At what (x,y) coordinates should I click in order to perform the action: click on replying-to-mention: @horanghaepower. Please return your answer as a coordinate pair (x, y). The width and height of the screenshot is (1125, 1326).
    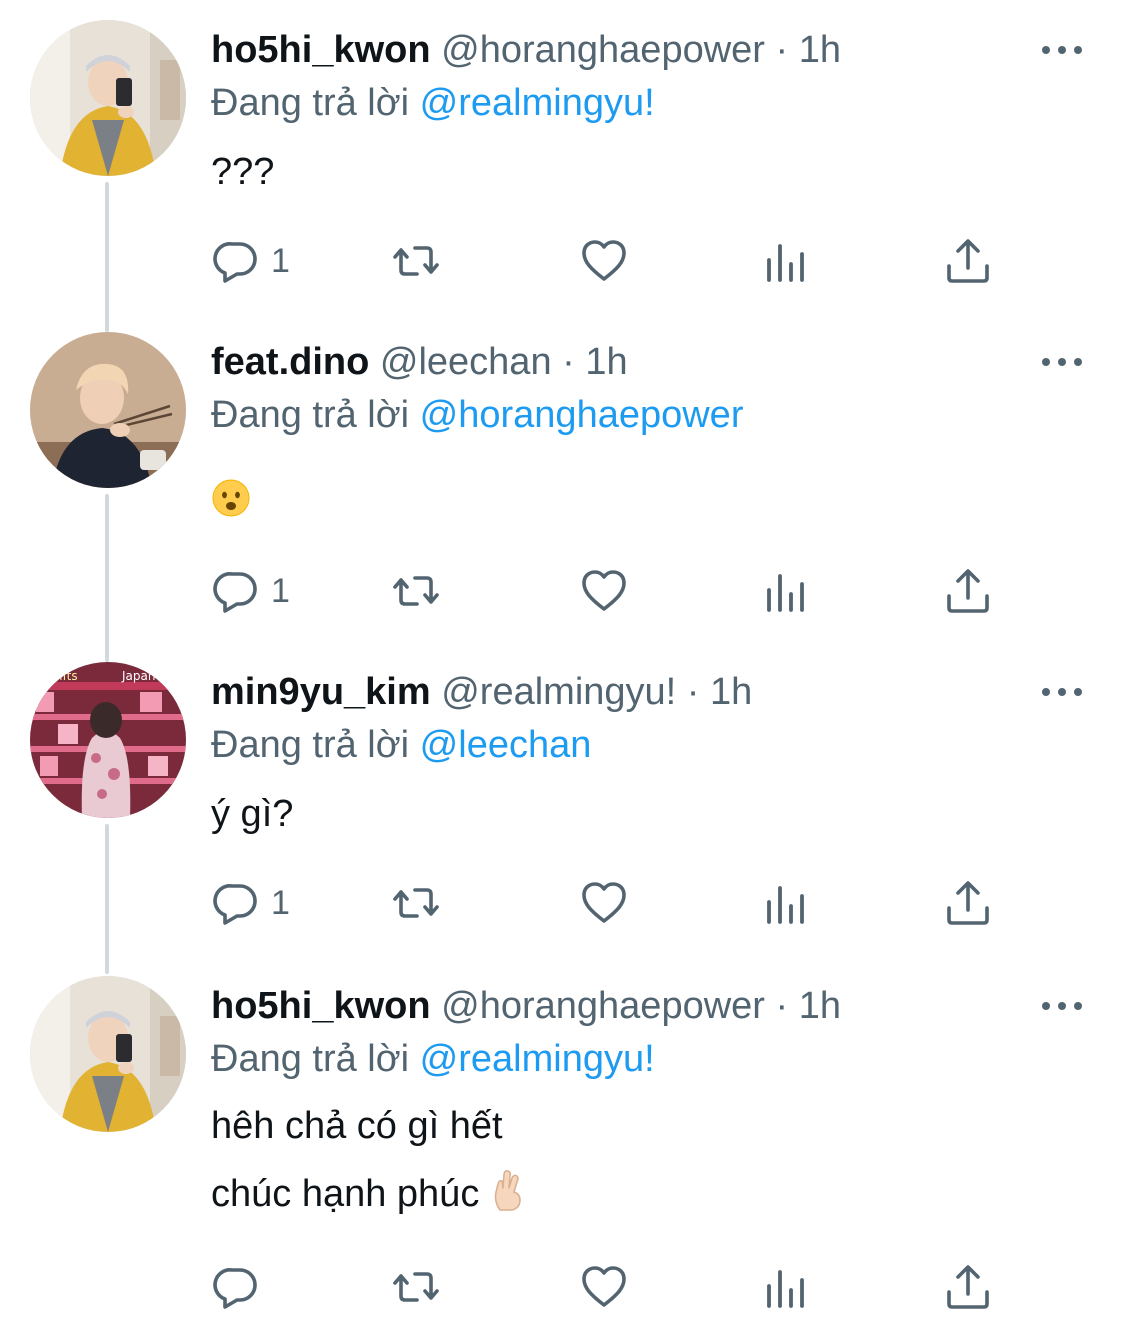
    Looking at the image, I should click on (582, 415).